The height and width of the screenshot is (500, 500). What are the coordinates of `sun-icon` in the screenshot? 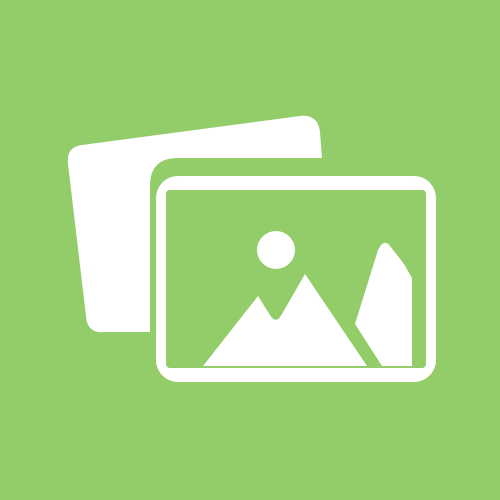 It's located at (276, 250).